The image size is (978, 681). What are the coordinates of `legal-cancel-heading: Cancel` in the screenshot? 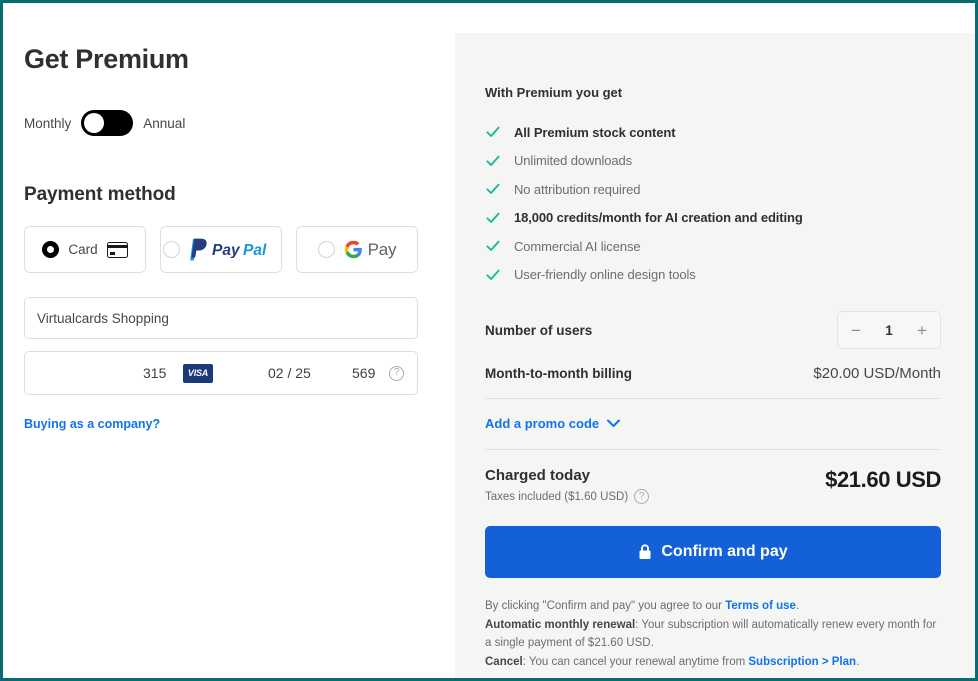 It's located at (504, 661).